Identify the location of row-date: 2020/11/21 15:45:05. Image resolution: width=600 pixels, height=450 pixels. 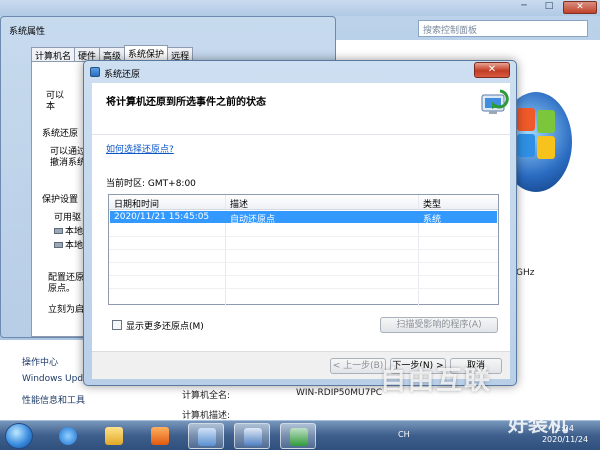
(162, 217).